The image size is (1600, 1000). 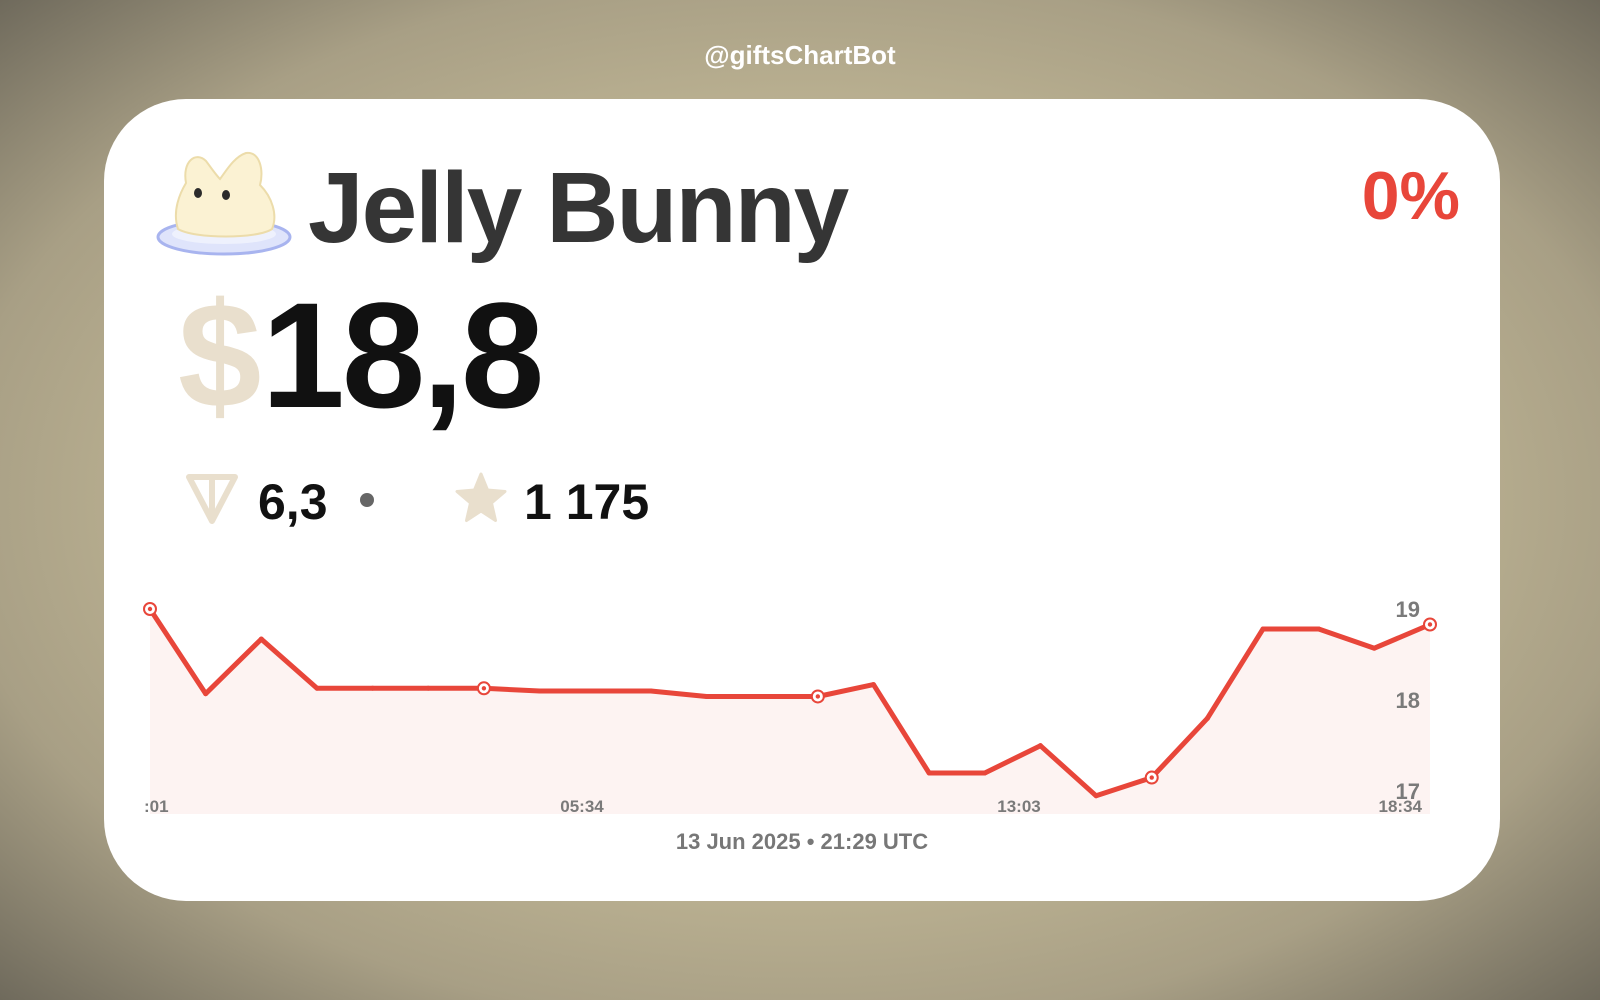 I want to click on x-tick-label: 13:03, so click(x=1018, y=806).